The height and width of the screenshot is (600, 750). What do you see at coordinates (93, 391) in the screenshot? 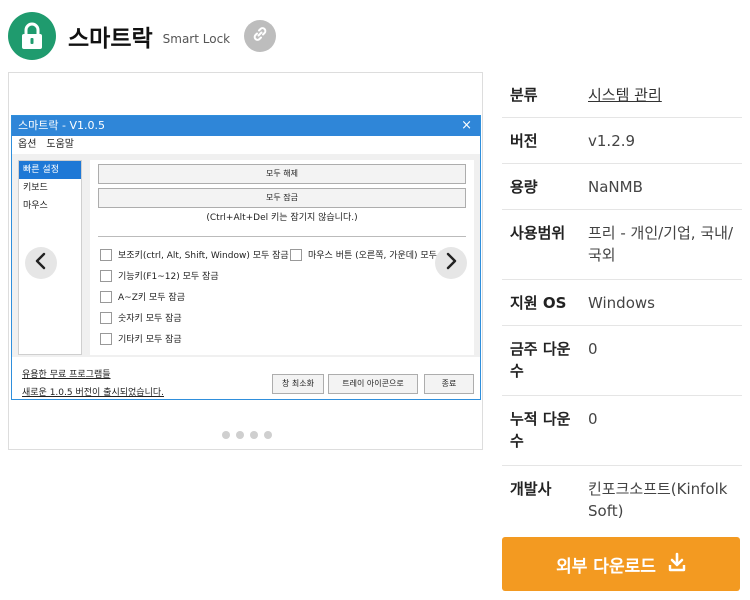
I see `new-version-link: 새로운 1.0.5 버전이 출시되었습니다.` at bounding box center [93, 391].